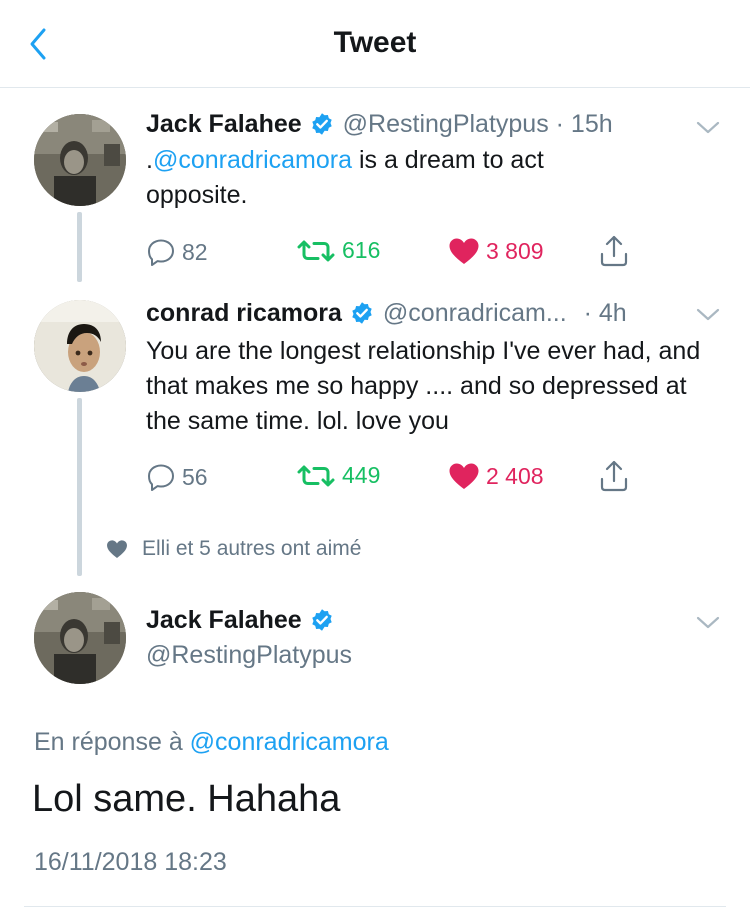  I want to click on retweet-button: 616, so click(338, 250).